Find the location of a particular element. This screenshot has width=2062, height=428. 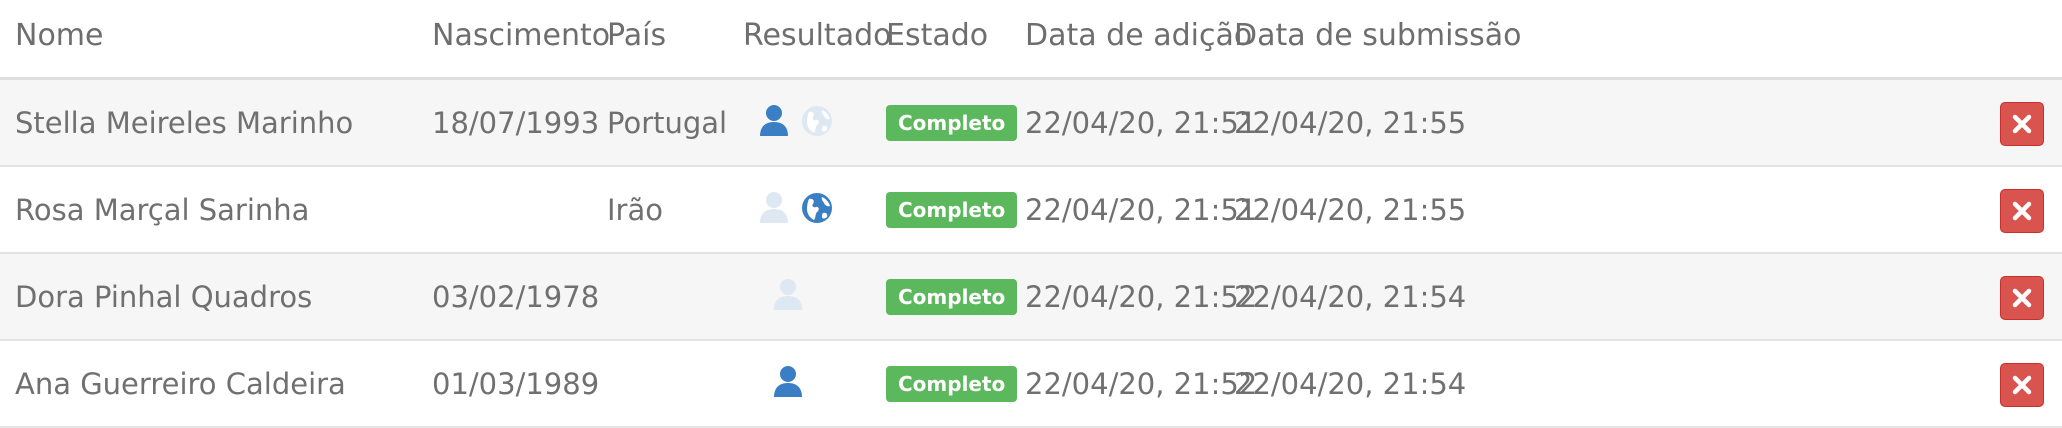

header-submitted: Data de submissão is located at coordinates (1377, 35).